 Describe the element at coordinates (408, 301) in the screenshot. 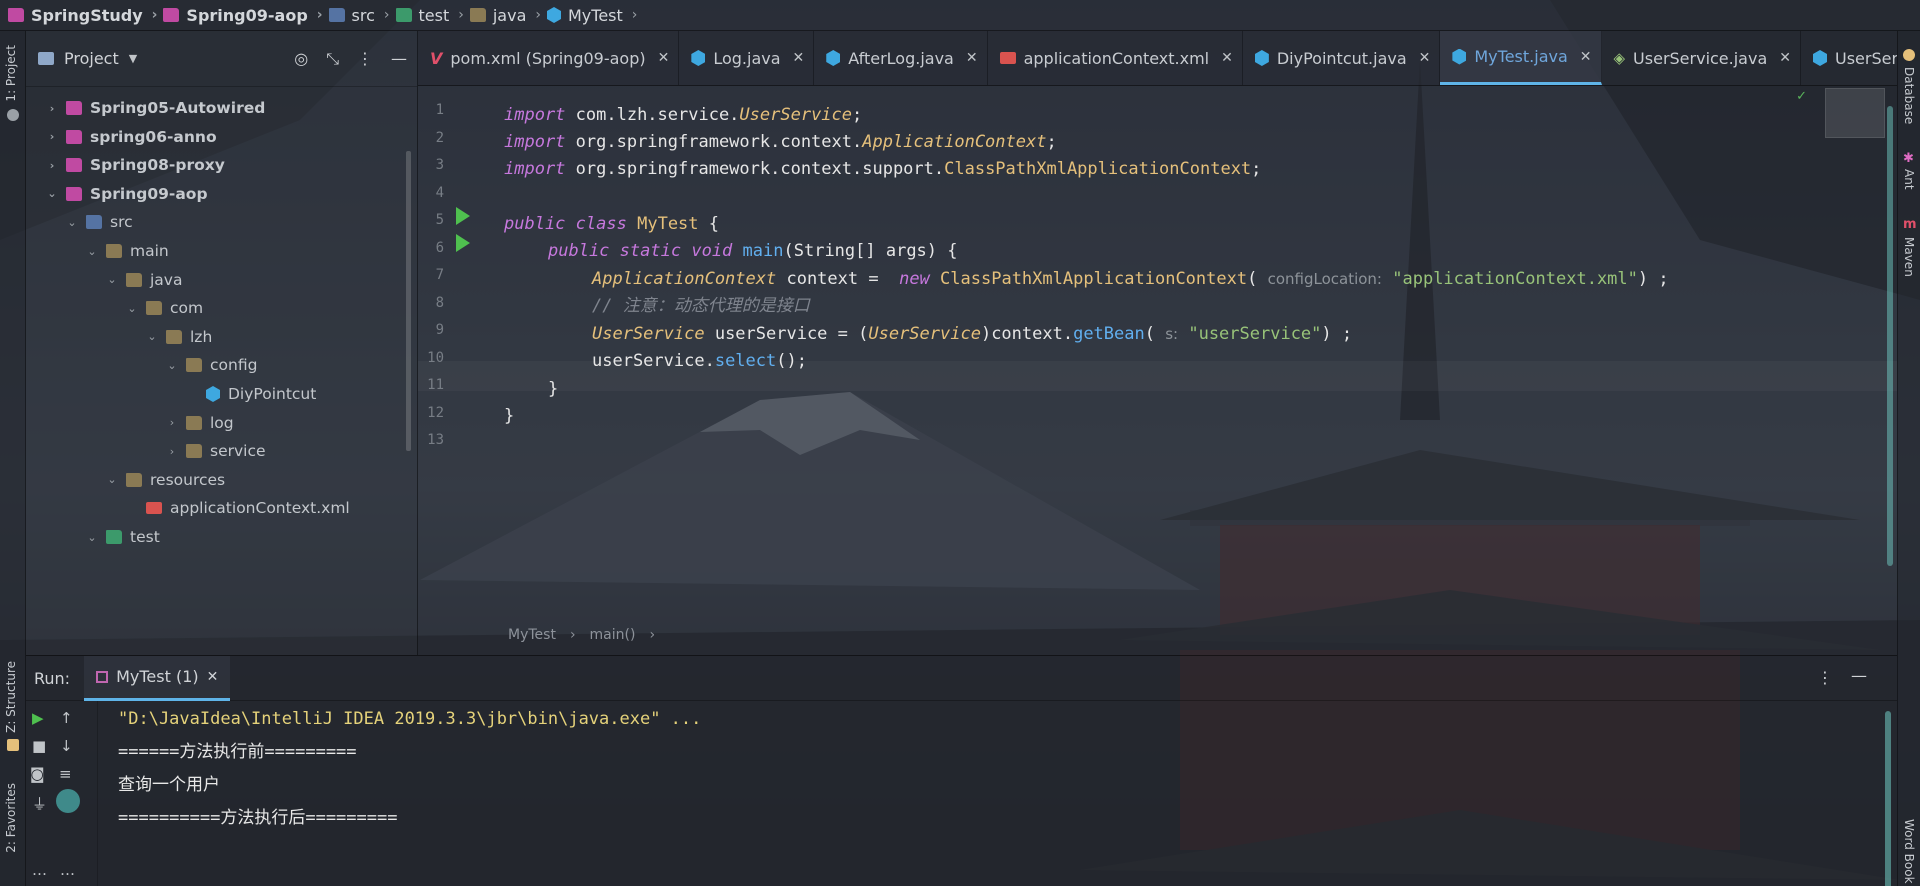

I see `tree-scrollbar` at that location.